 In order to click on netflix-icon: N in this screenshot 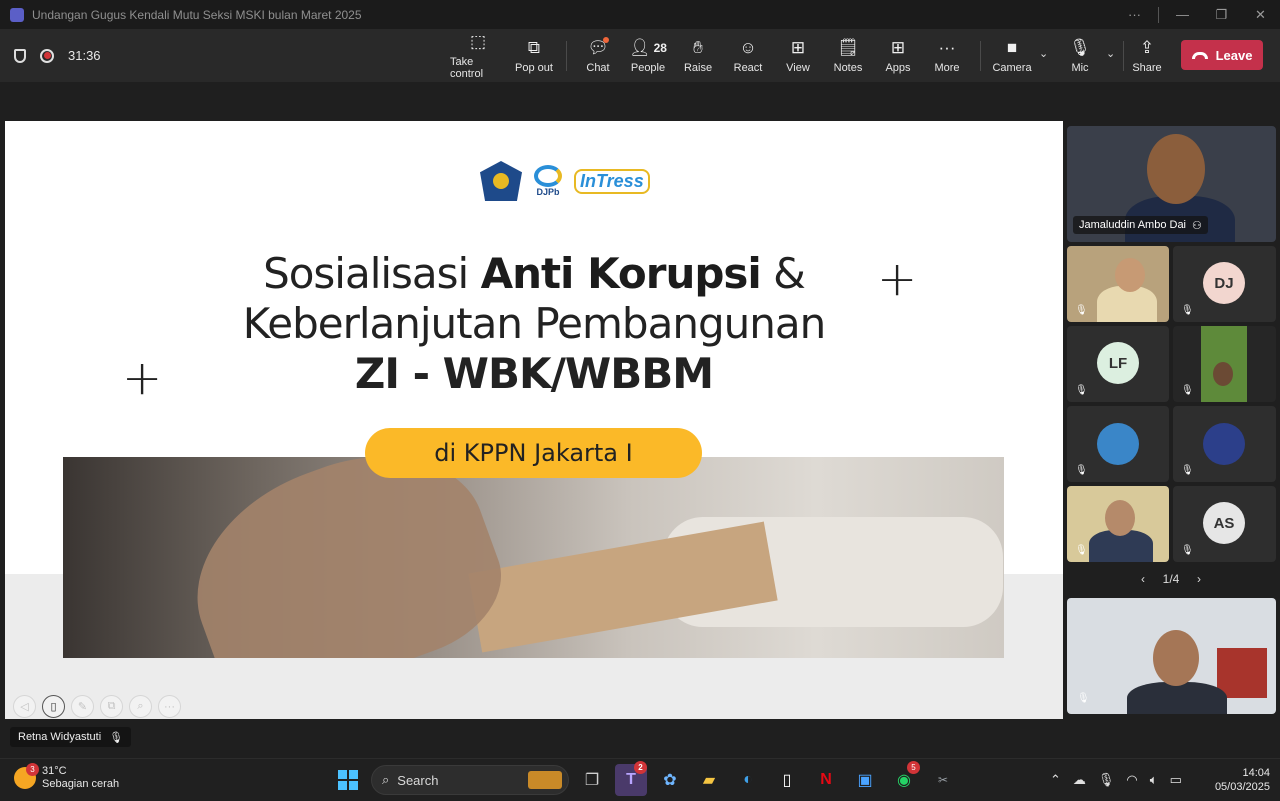, I will do `click(826, 780)`.